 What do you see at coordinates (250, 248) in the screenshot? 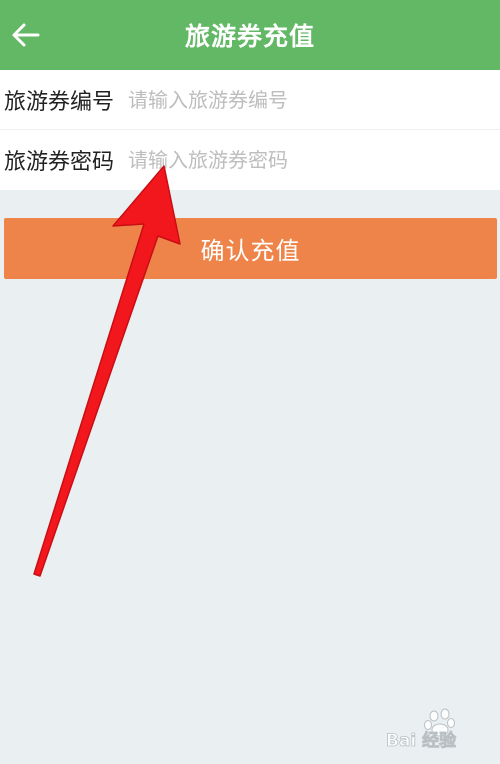
I see `confirm-recharge-button: 确认充值` at bounding box center [250, 248].